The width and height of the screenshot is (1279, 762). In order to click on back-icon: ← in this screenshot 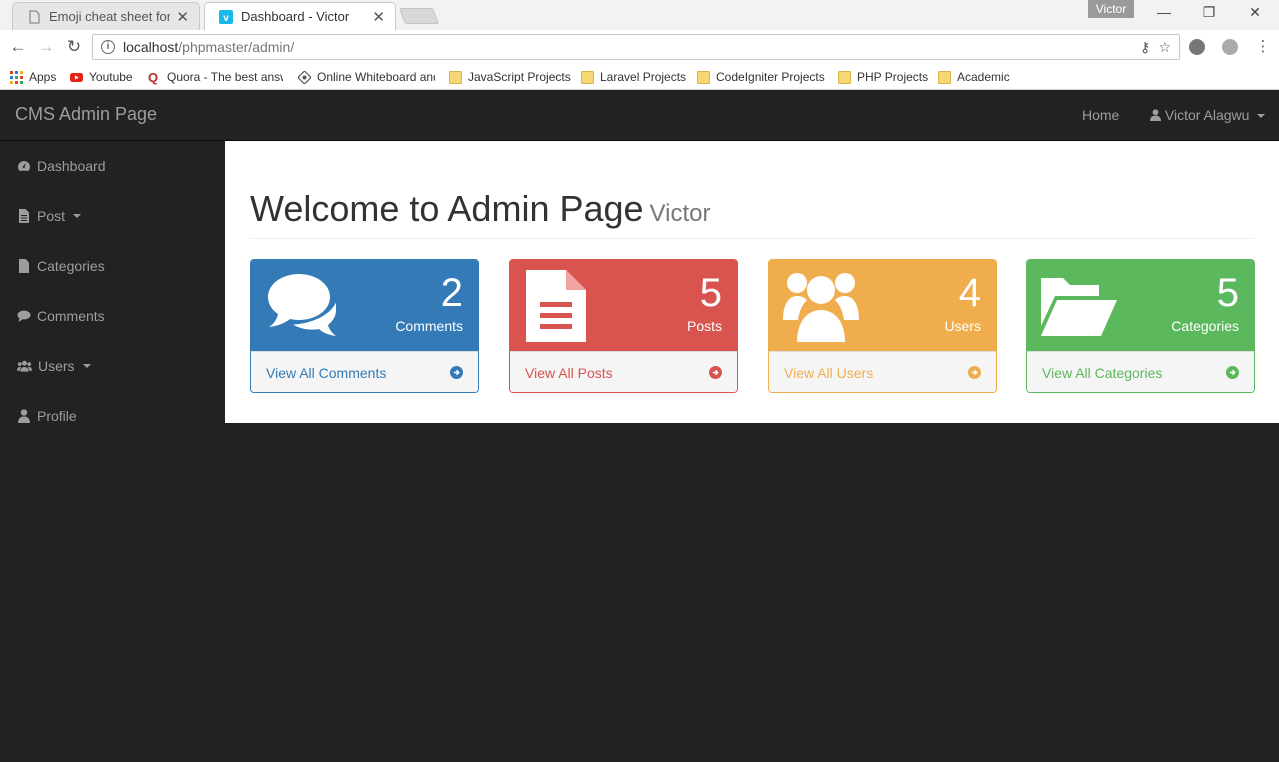, I will do `click(18, 47)`.